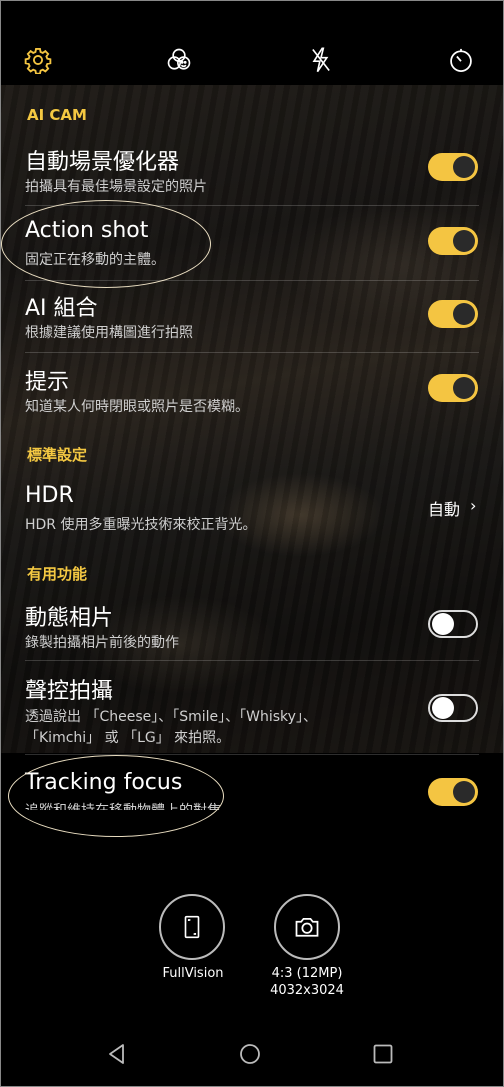 The width and height of the screenshot is (504, 1087). What do you see at coordinates (193, 973) in the screenshot?
I see `fullvision-label: FullVision` at bounding box center [193, 973].